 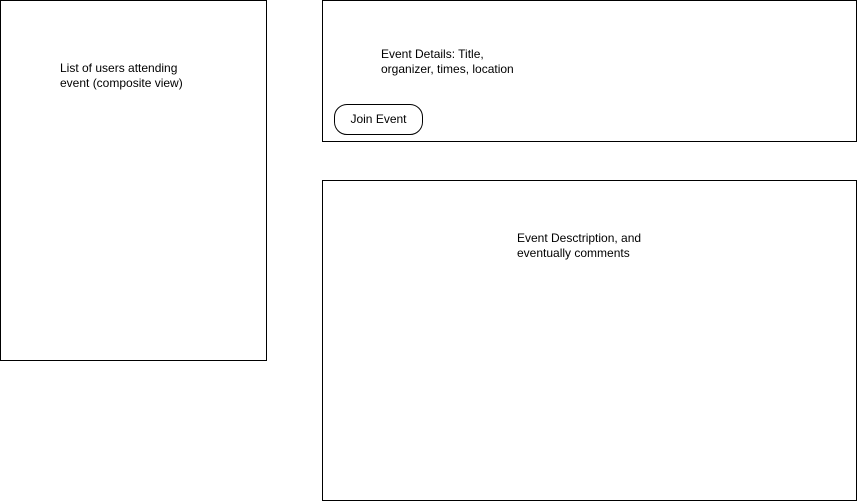 I want to click on join-event-button: Join Event, so click(x=378, y=119).